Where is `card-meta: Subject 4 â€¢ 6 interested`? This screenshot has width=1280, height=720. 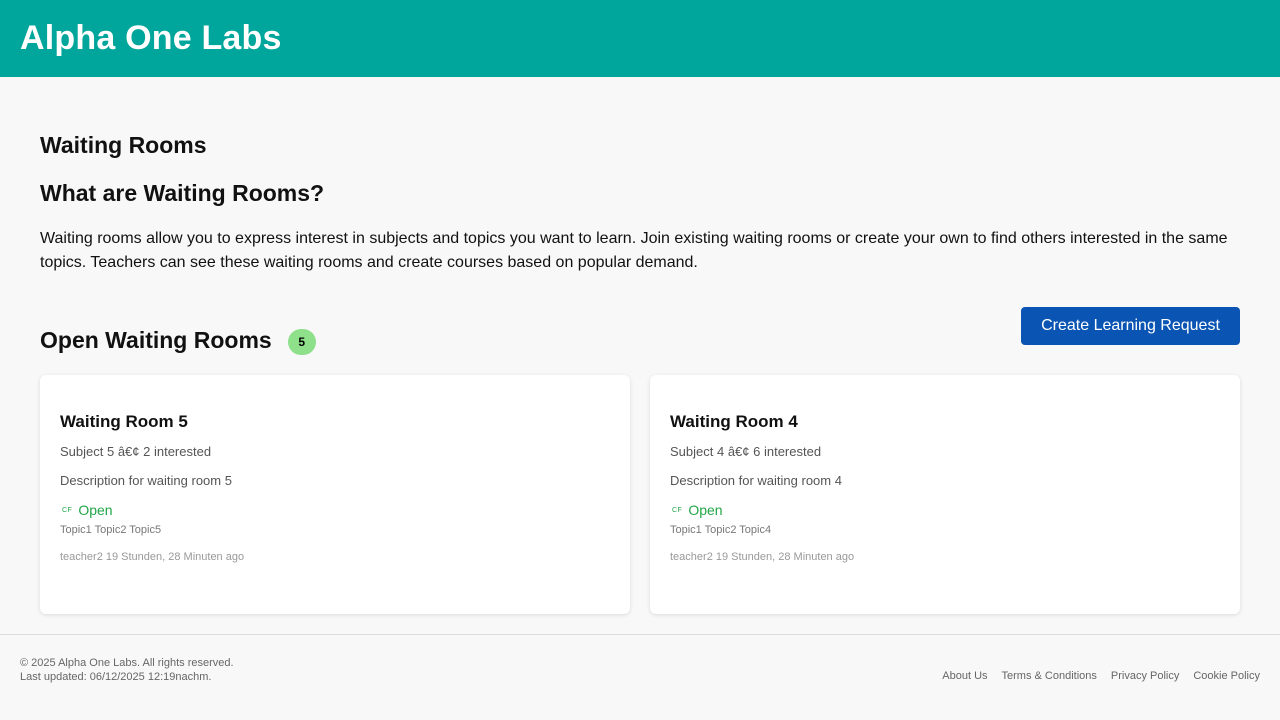
card-meta: Subject 4 â€¢ 6 interested is located at coordinates (746, 451).